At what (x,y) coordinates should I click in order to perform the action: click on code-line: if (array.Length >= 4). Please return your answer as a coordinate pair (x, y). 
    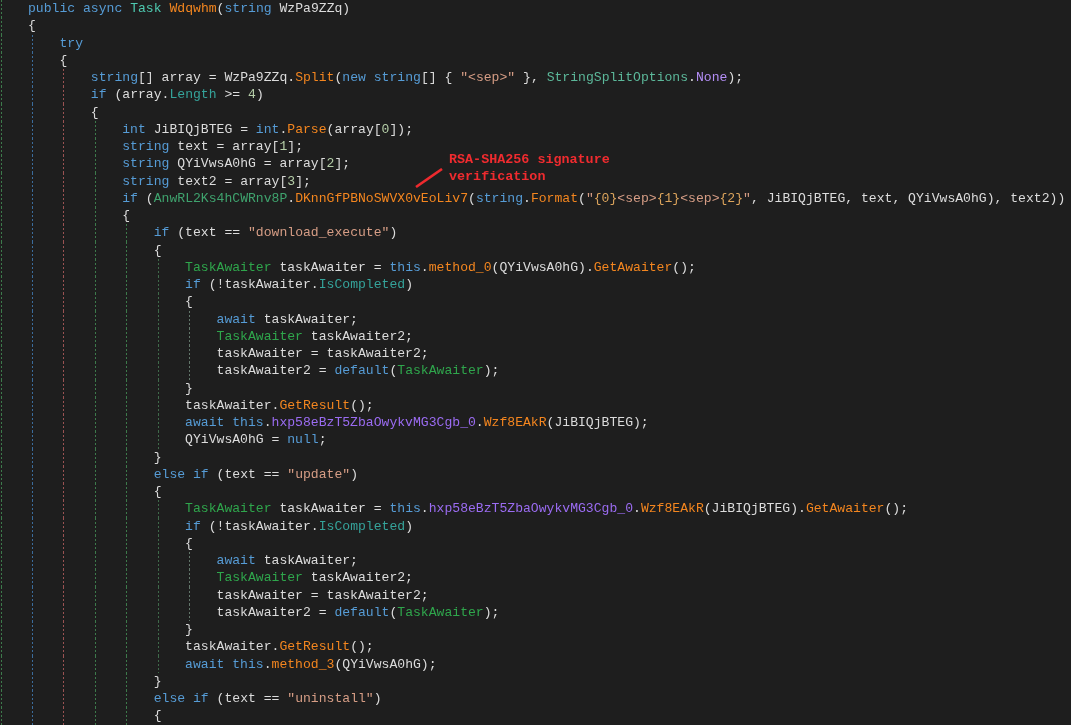
    Looking at the image, I should click on (177, 95).